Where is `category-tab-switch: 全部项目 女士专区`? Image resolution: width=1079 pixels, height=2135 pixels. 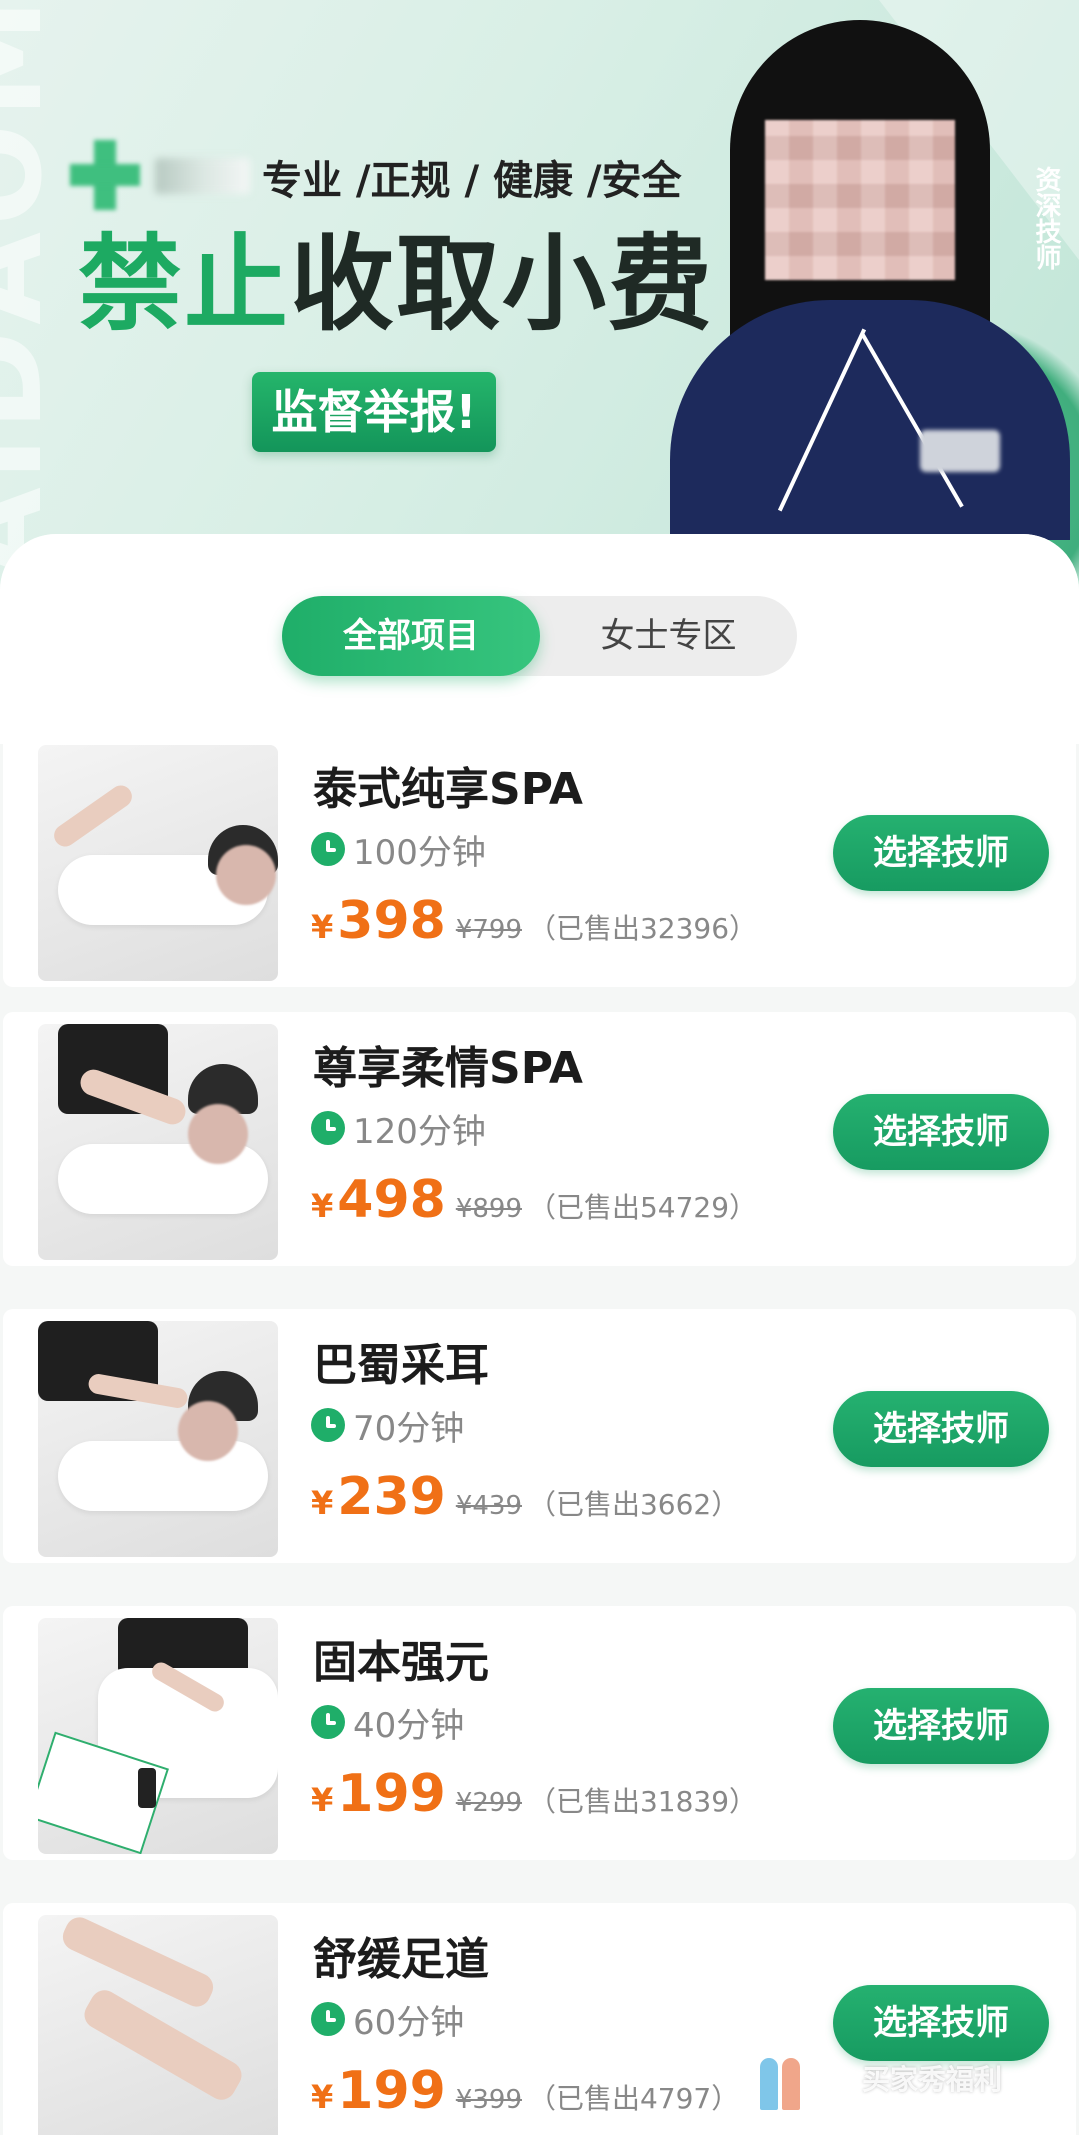 category-tab-switch: 全部项目 女士专区 is located at coordinates (539, 636).